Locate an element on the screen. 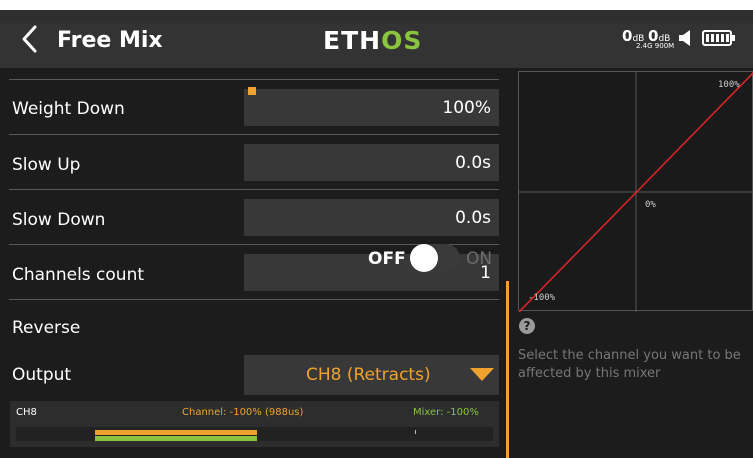  slow-up-value: 0.0s is located at coordinates (473, 163).